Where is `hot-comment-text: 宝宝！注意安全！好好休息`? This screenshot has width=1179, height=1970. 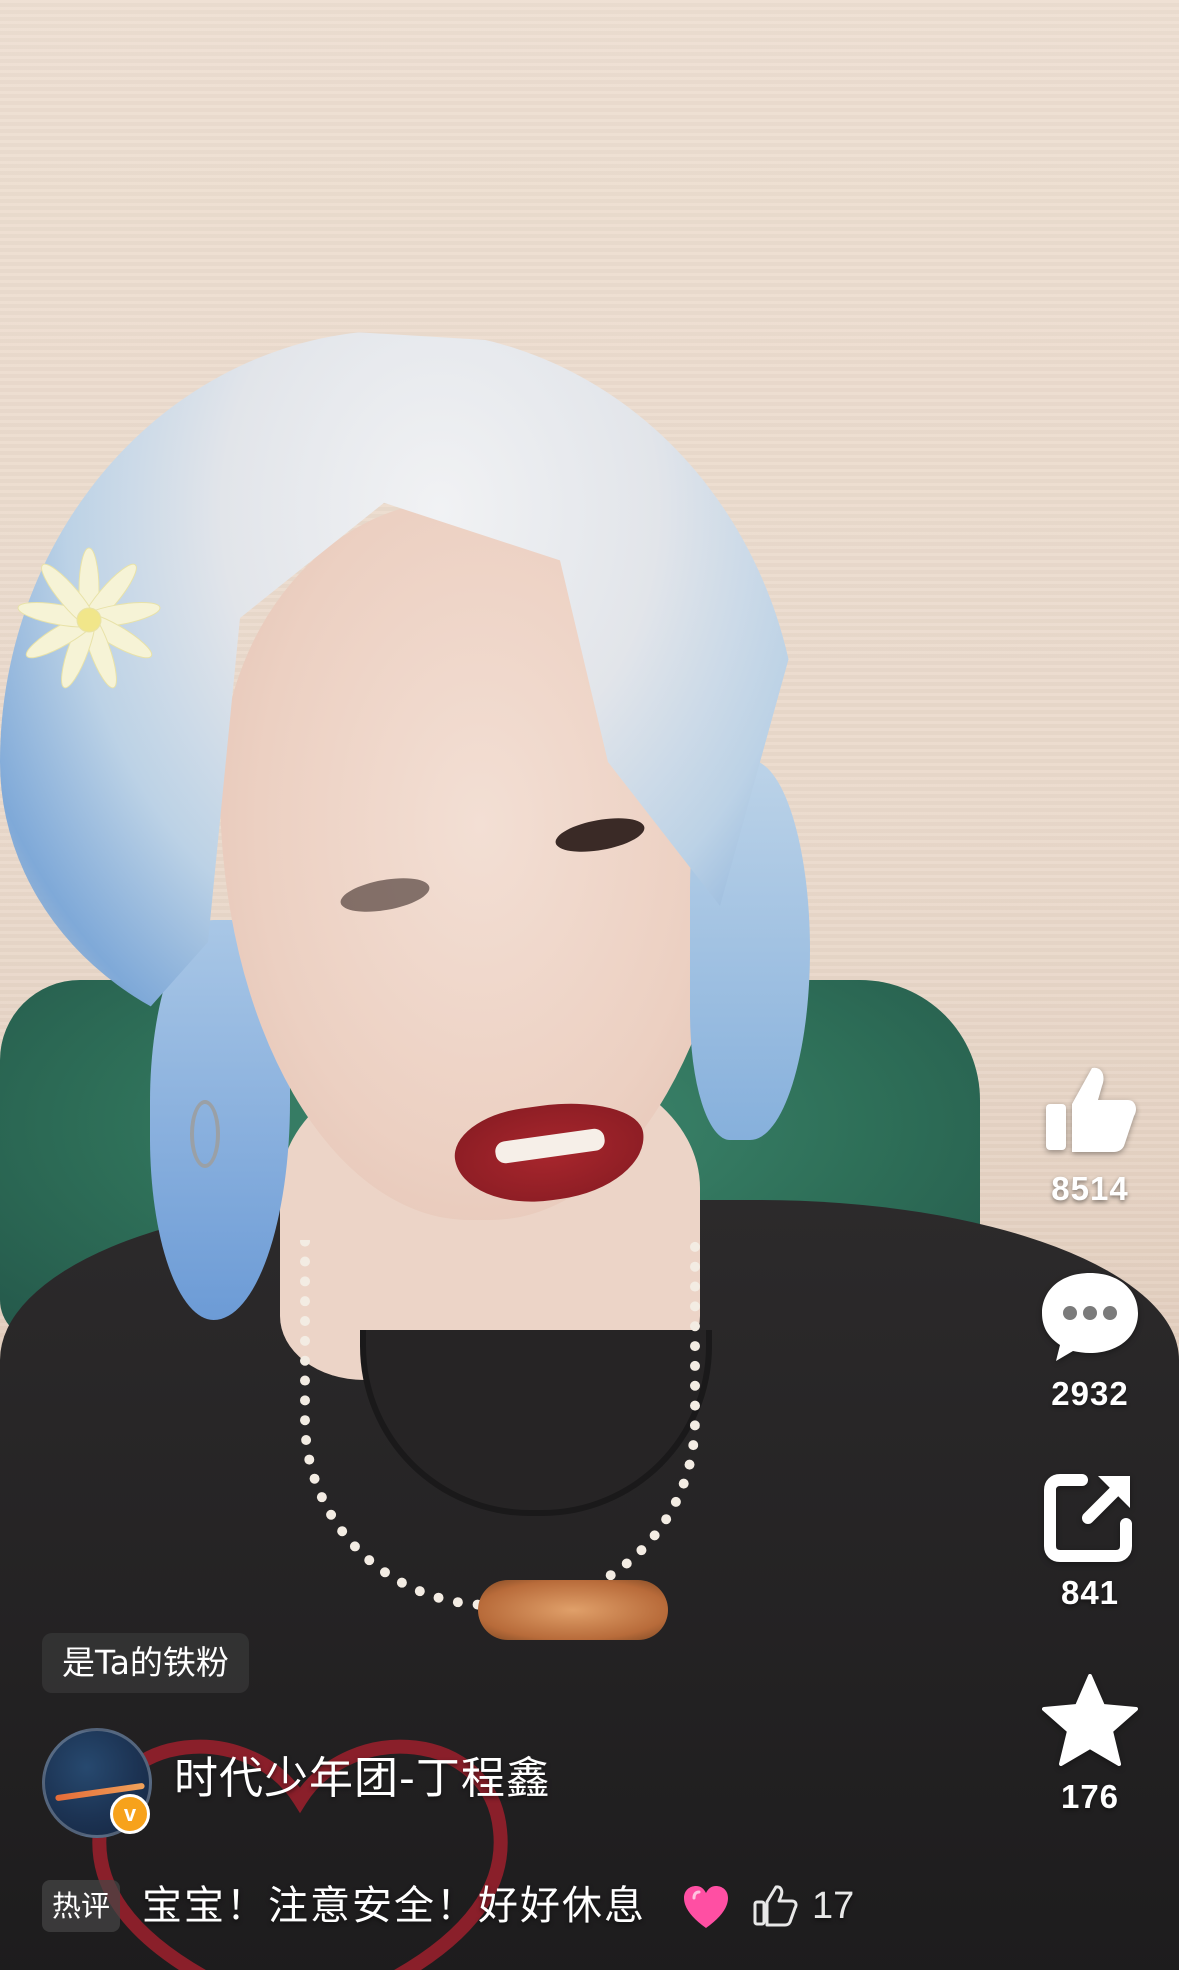 hot-comment-text: 宝宝！注意安全！好好休息 is located at coordinates (394, 1906).